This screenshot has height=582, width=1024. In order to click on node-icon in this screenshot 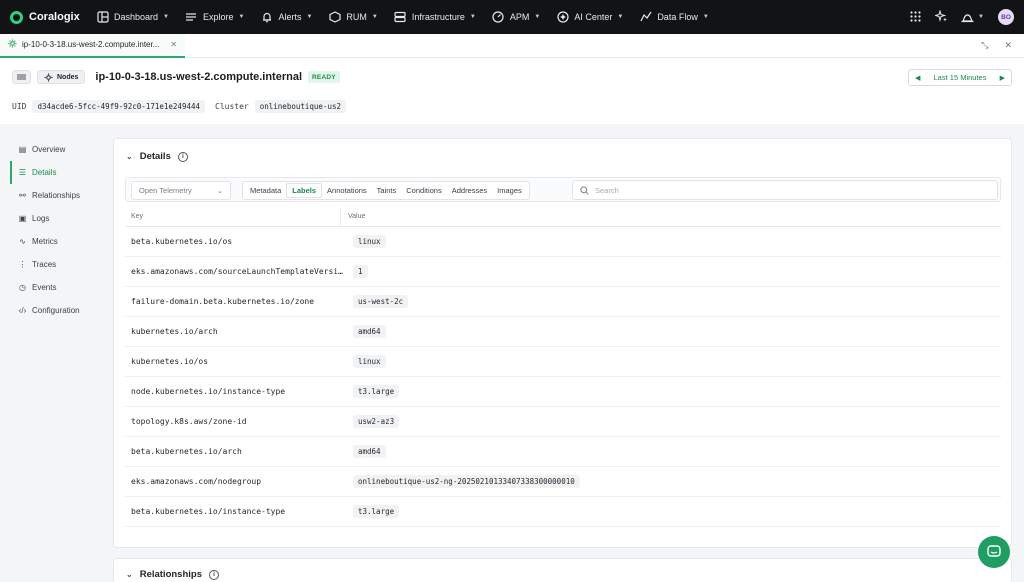, I will do `click(48, 77)`.